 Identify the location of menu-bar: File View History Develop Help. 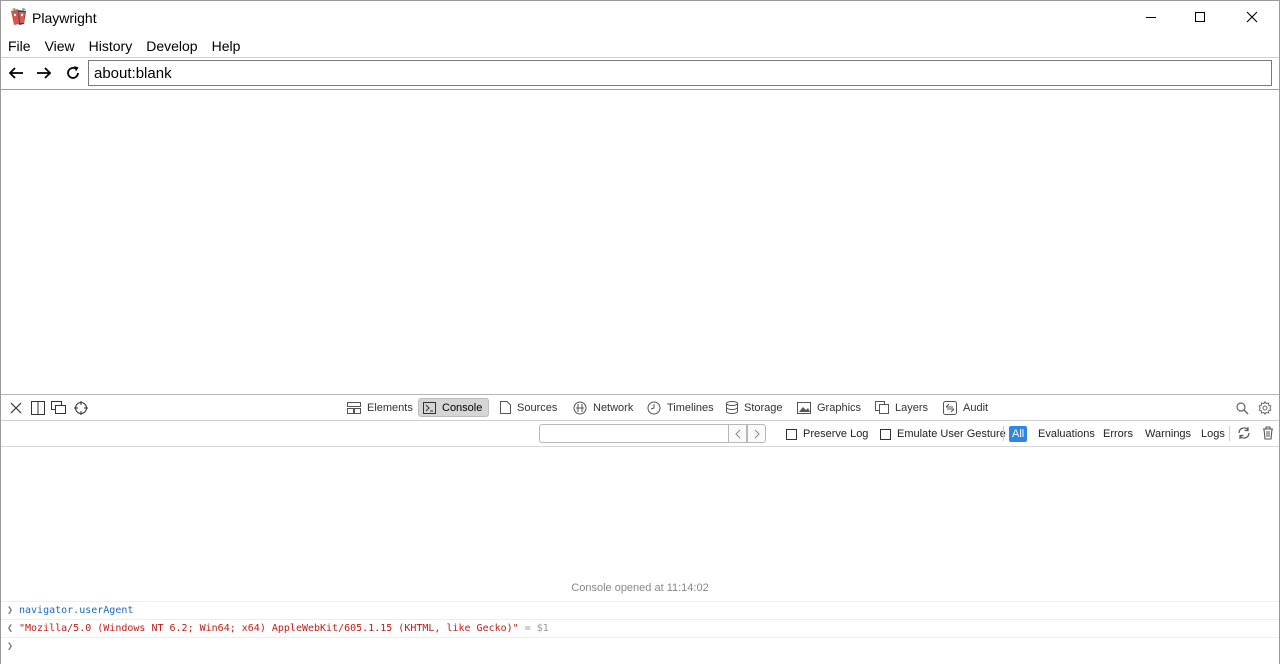
(124, 46).